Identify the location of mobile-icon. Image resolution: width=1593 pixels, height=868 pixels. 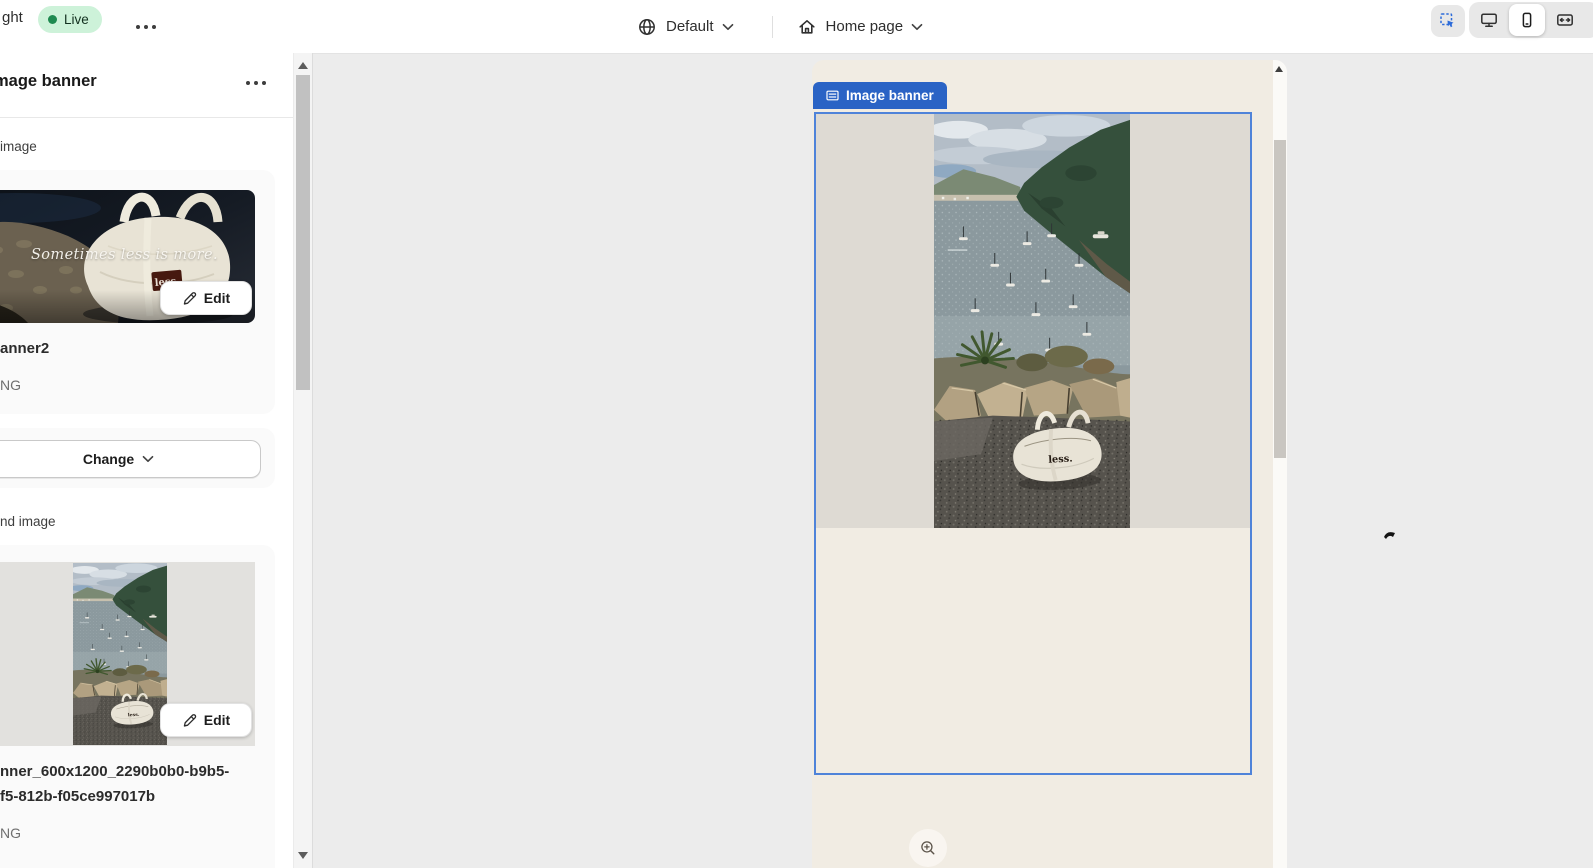
(1527, 20).